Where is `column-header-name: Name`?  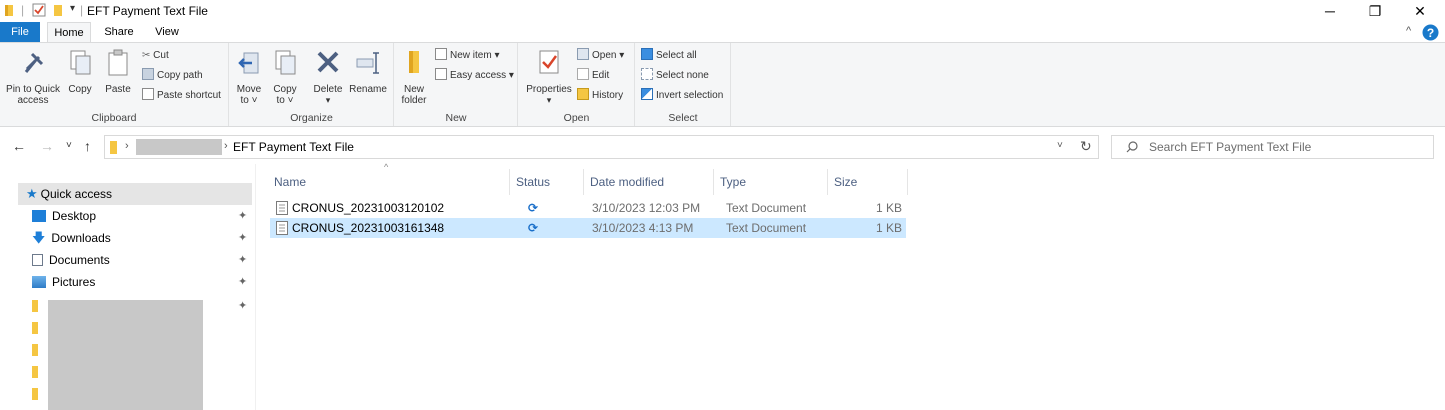 column-header-name: Name is located at coordinates (389, 182).